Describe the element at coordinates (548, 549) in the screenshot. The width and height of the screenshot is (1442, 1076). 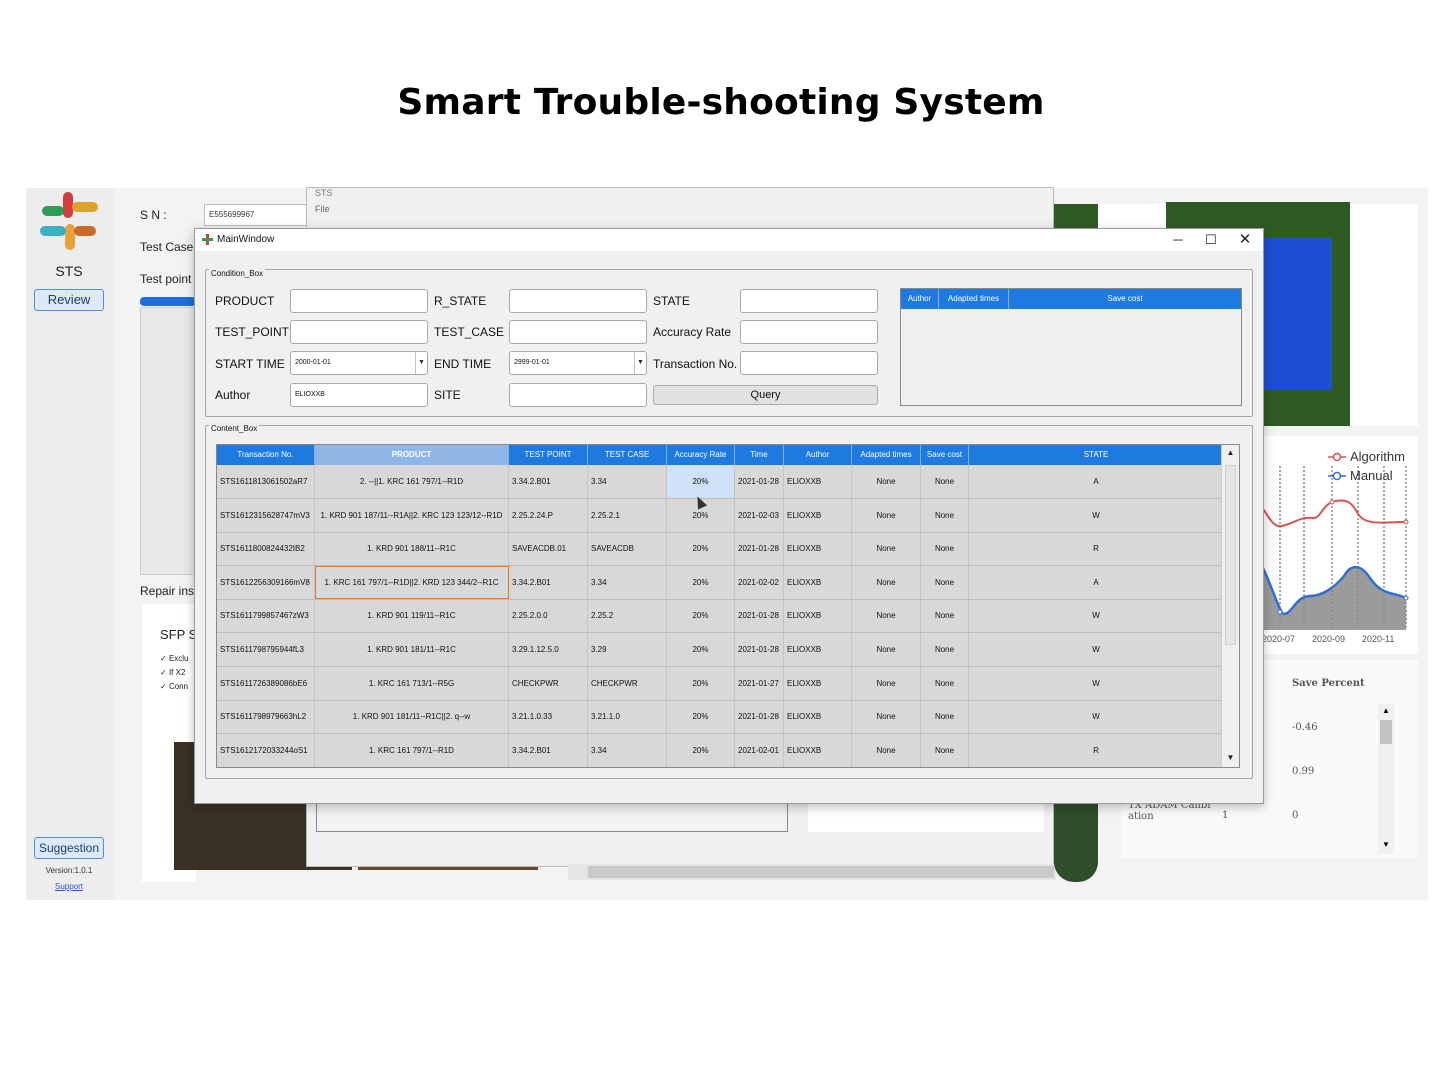
I see `cell-test-point: SAVEACDB.01` at that location.